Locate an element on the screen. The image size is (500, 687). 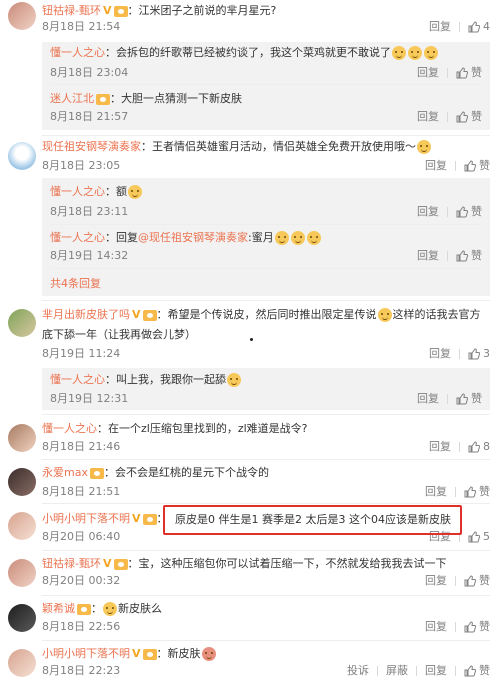
reply-line: 懂一人之心：会拆包的纤歌蒂已经被约谈了，我这个菜鸡就更不敢说了 is located at coordinates (267, 53).